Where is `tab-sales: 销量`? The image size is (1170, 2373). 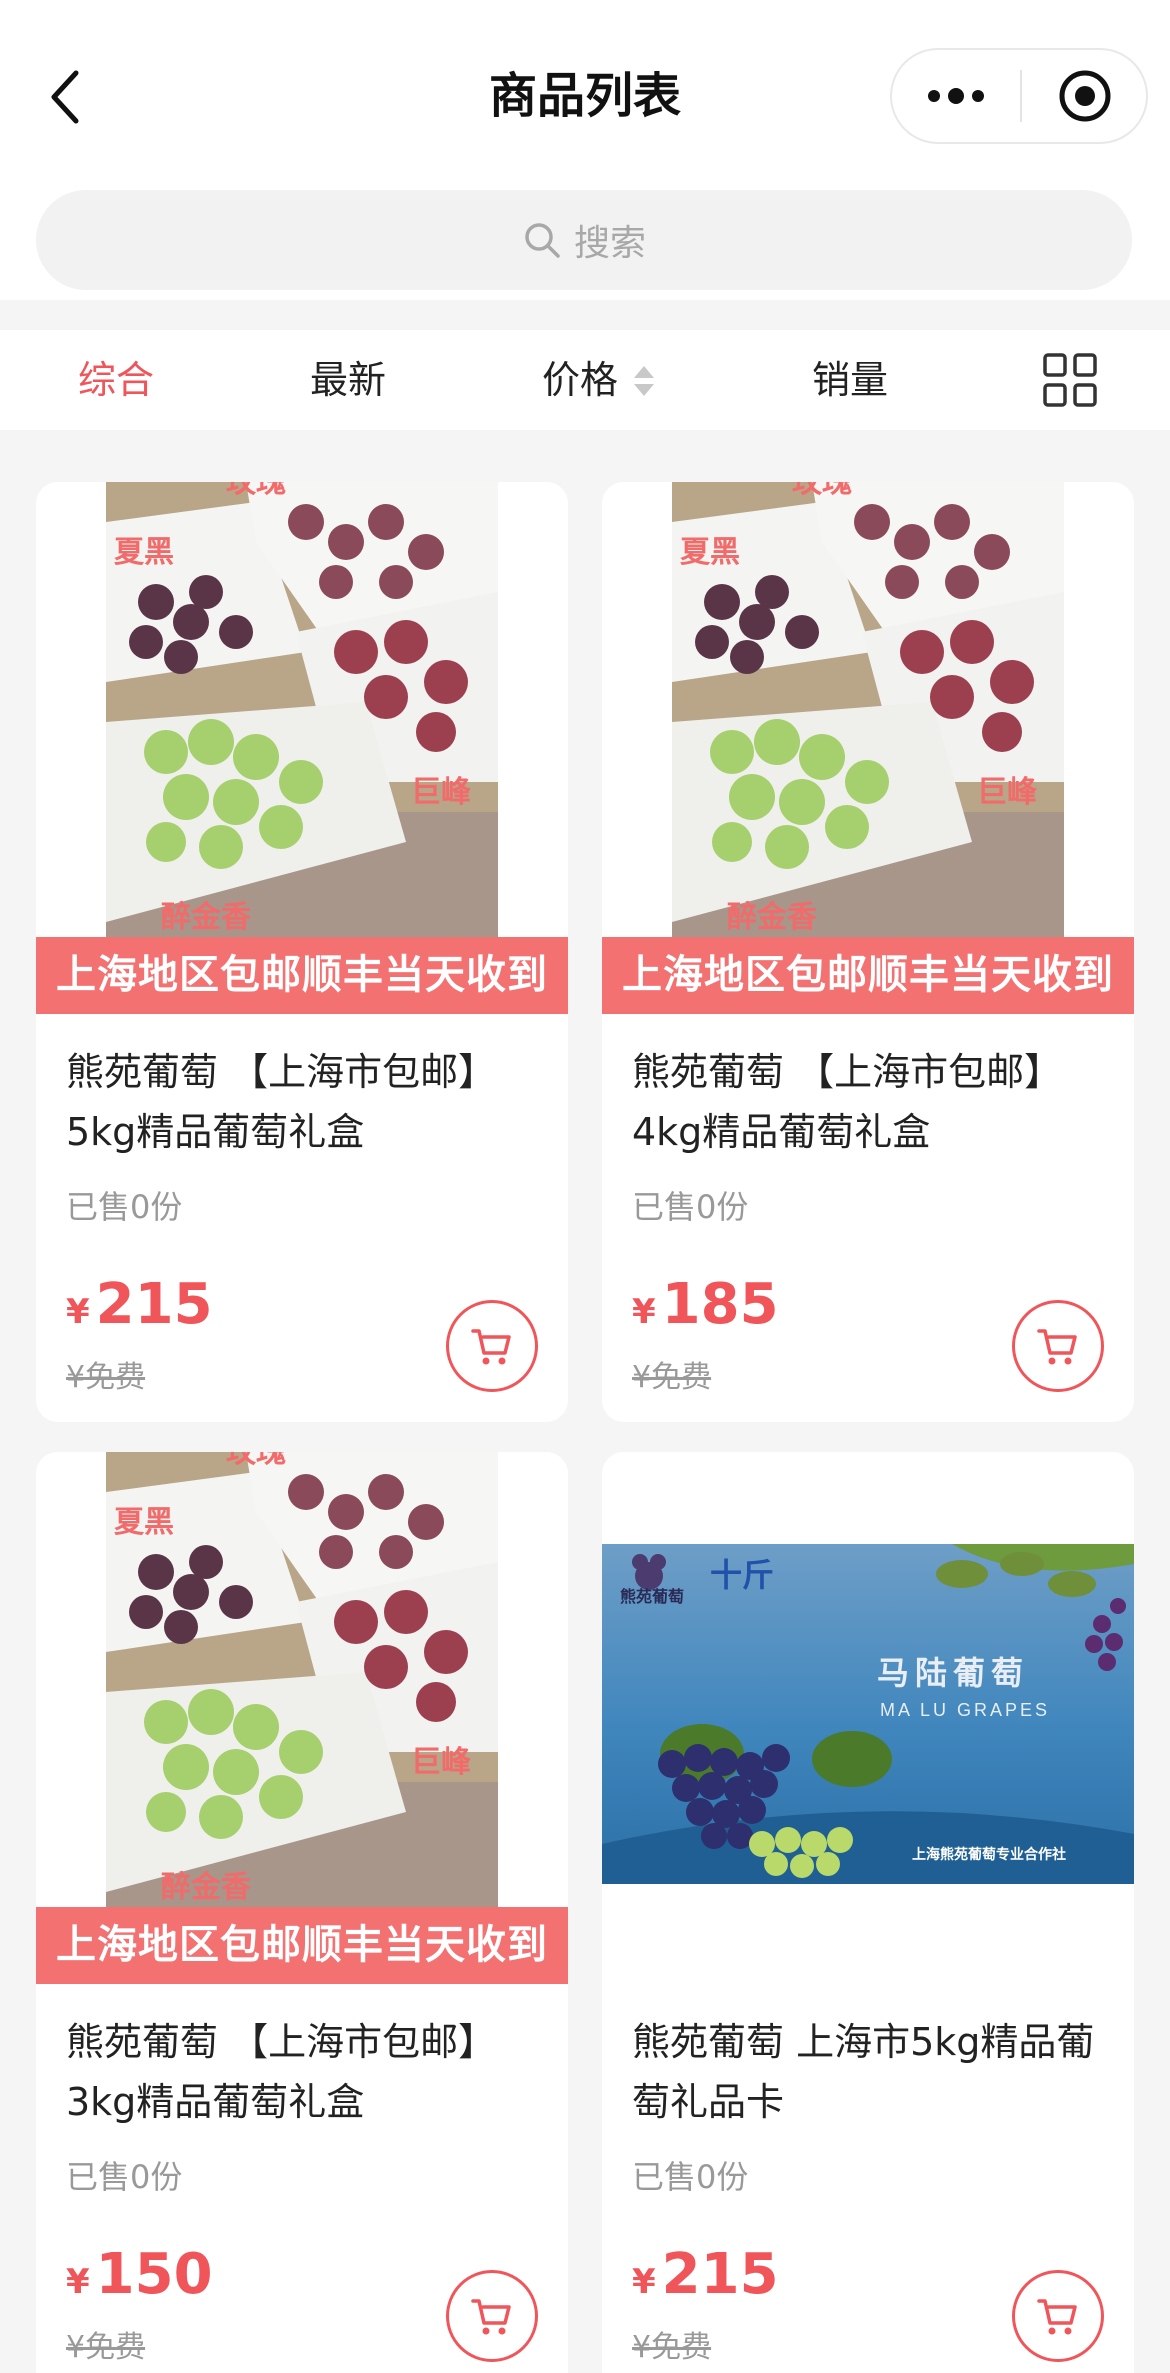
tab-sales: 销量 is located at coordinates (850, 380).